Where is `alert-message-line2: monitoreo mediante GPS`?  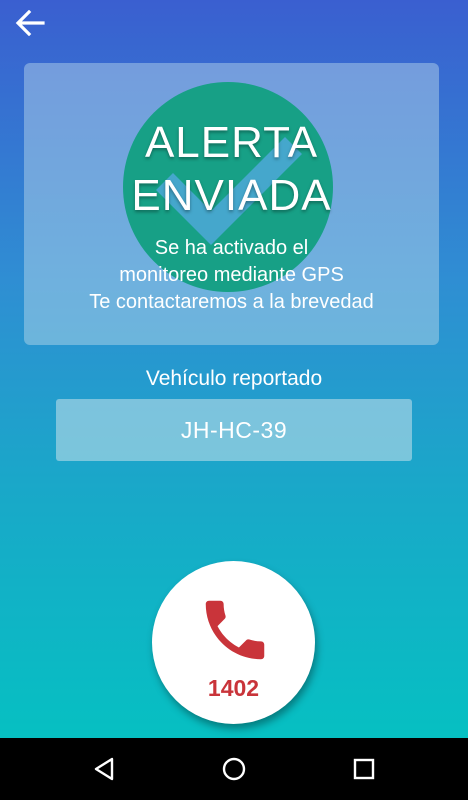
alert-message-line2: monitoreo mediante GPS is located at coordinates (231, 275).